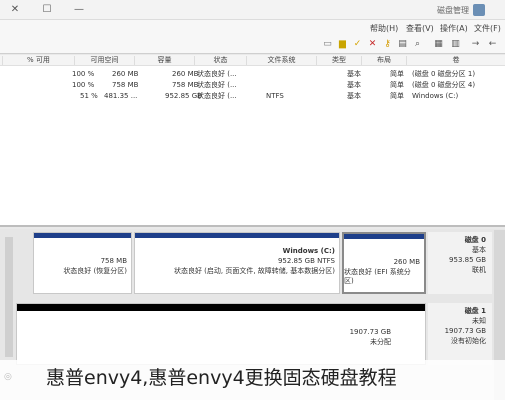  I want to click on unallocated-label: 未分配, so click(380, 342).